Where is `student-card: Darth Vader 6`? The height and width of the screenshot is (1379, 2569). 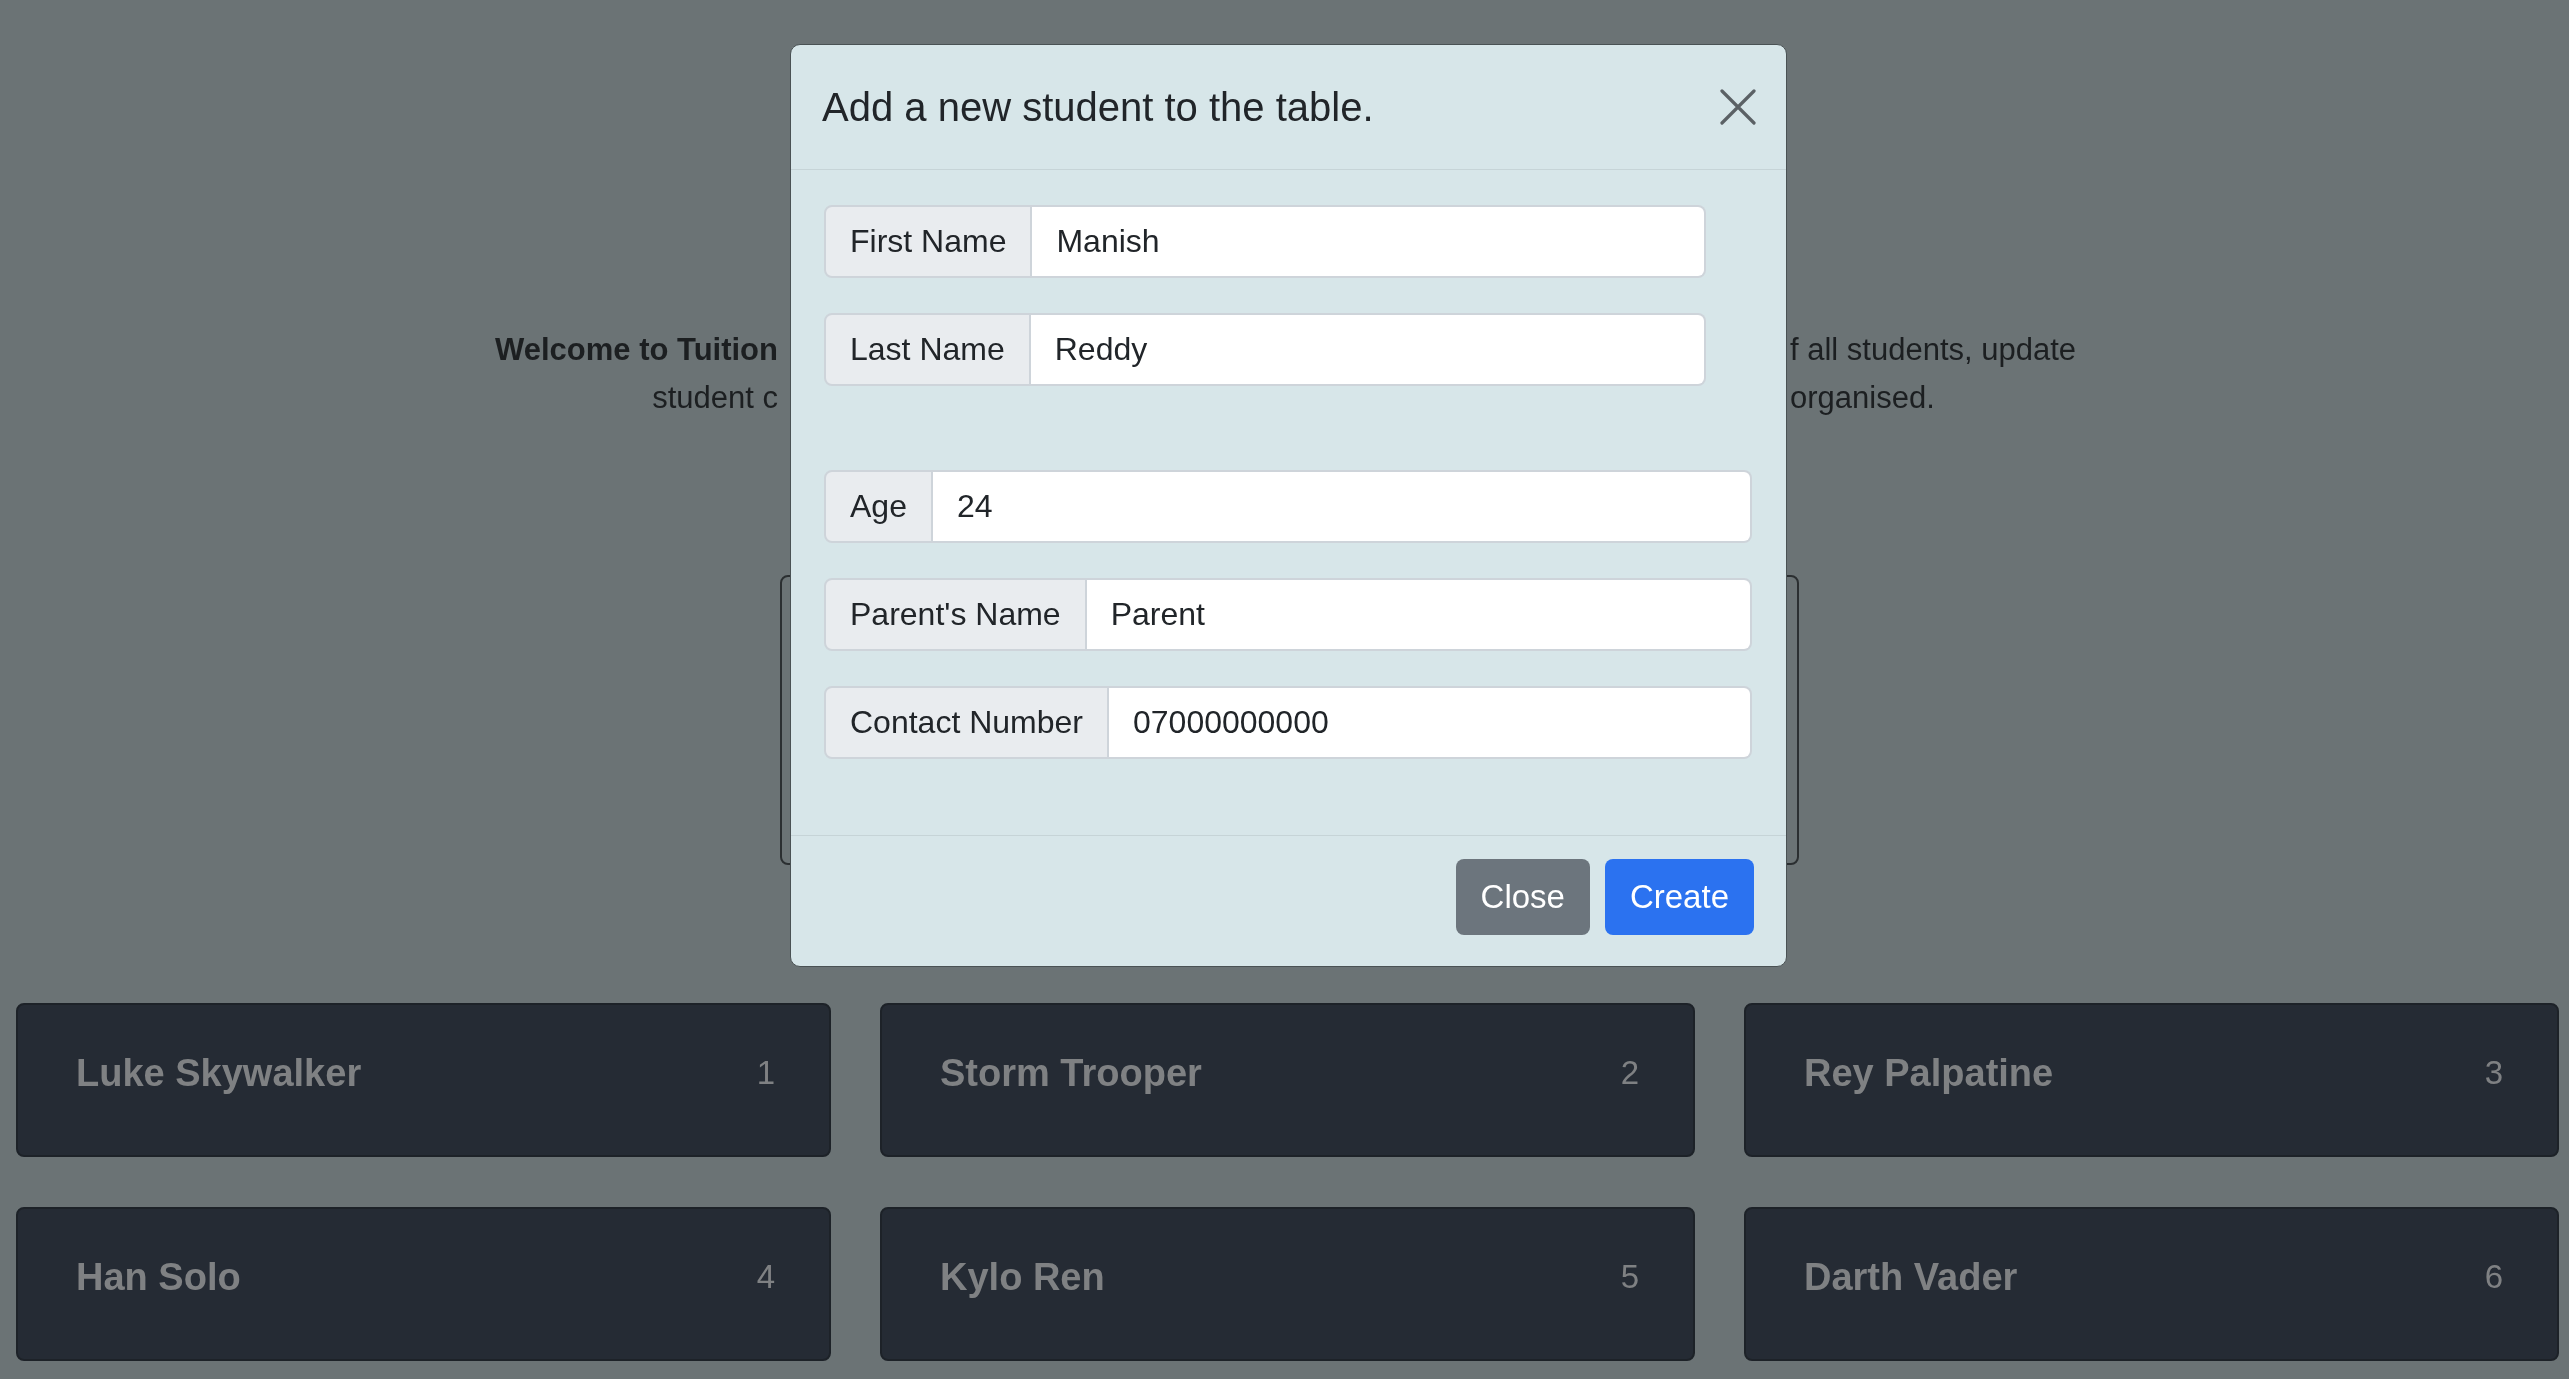
student-card: Darth Vader 6 is located at coordinates (2151, 1284).